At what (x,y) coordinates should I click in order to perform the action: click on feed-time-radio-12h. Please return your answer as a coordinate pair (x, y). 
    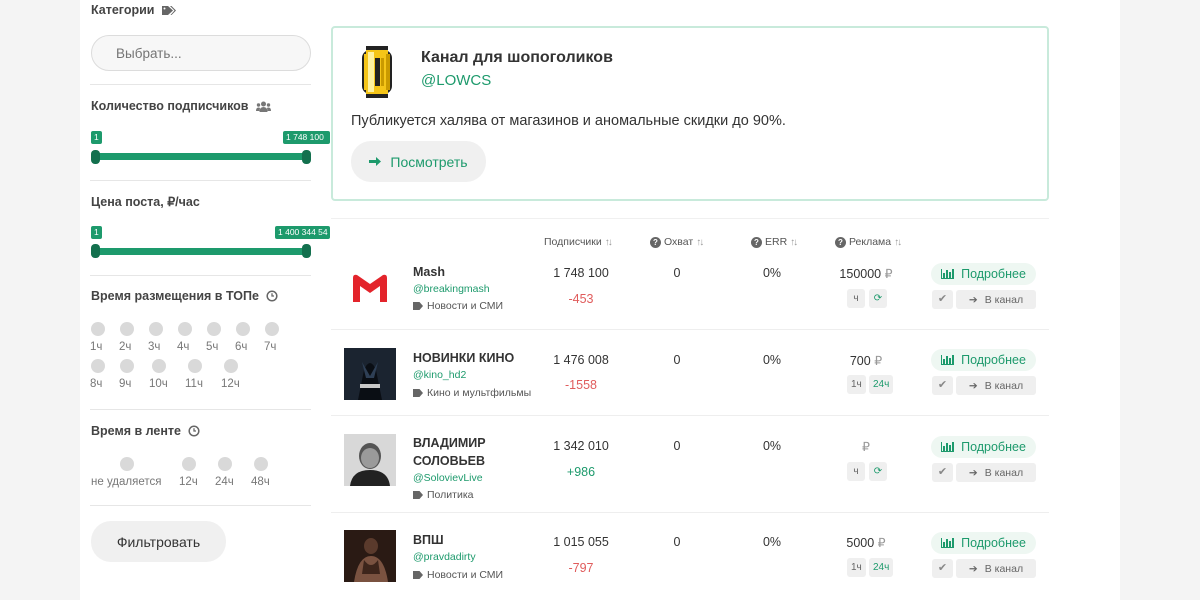
    Looking at the image, I should click on (189, 464).